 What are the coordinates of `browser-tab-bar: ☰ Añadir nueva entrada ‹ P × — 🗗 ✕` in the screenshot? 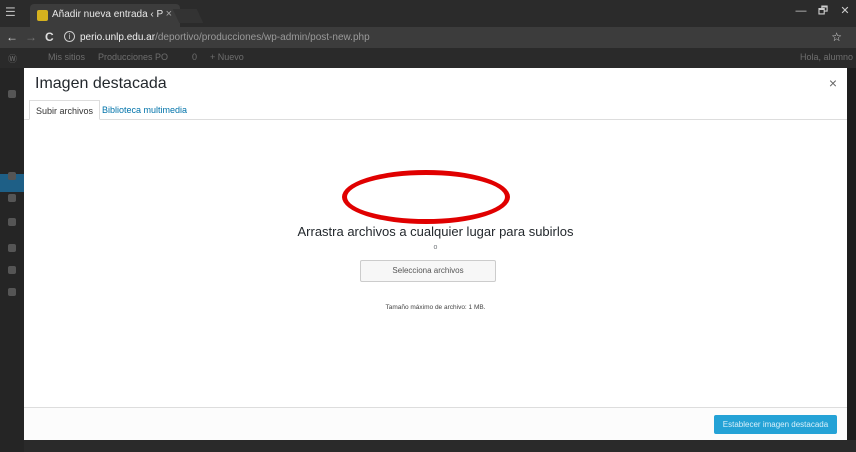 It's located at (428, 13).